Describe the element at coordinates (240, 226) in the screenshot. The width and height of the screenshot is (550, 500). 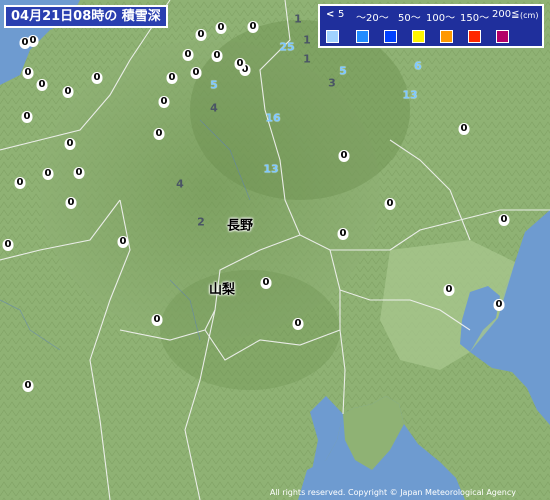
I see `place-label-nagano: 長野` at that location.